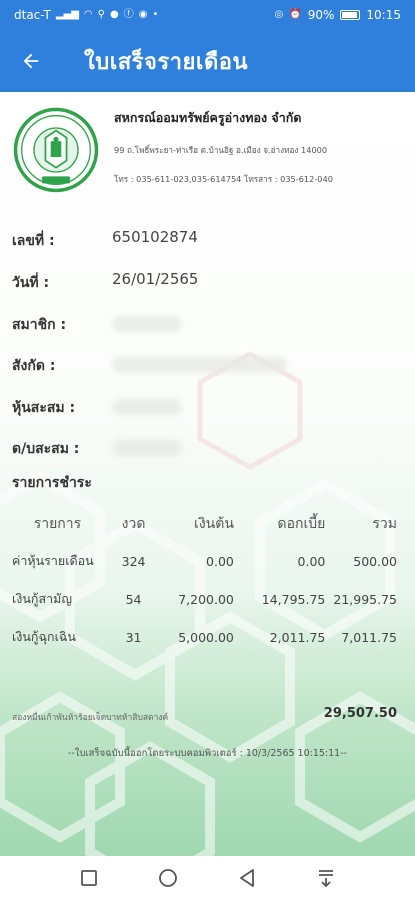 Image resolution: width=415 pixels, height=900 pixels. I want to click on table-header-row: รายการ งวด เงินต้น ดอกเบี้ย รวม, so click(207, 524).